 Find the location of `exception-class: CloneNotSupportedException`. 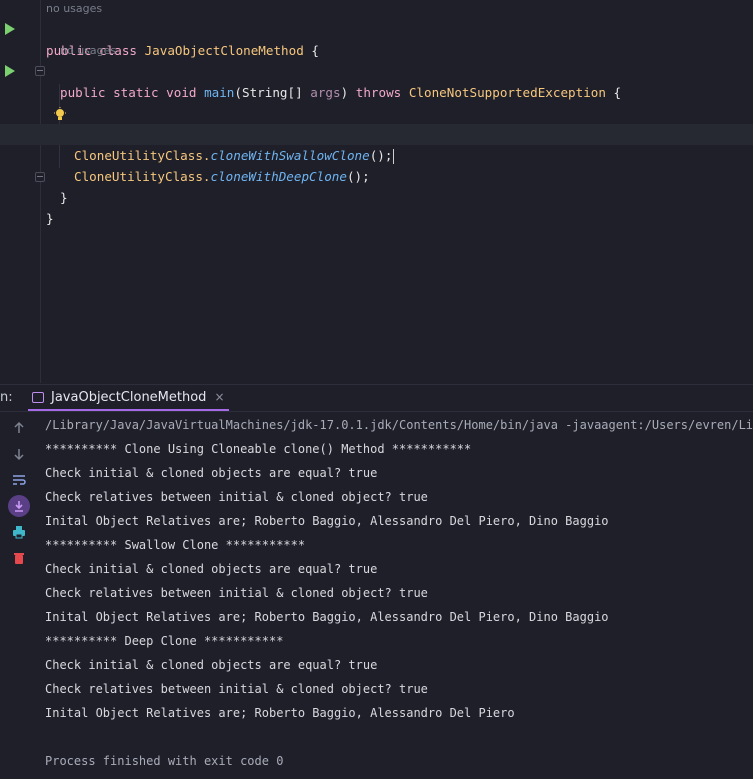

exception-class: CloneNotSupportedException is located at coordinates (507, 92).